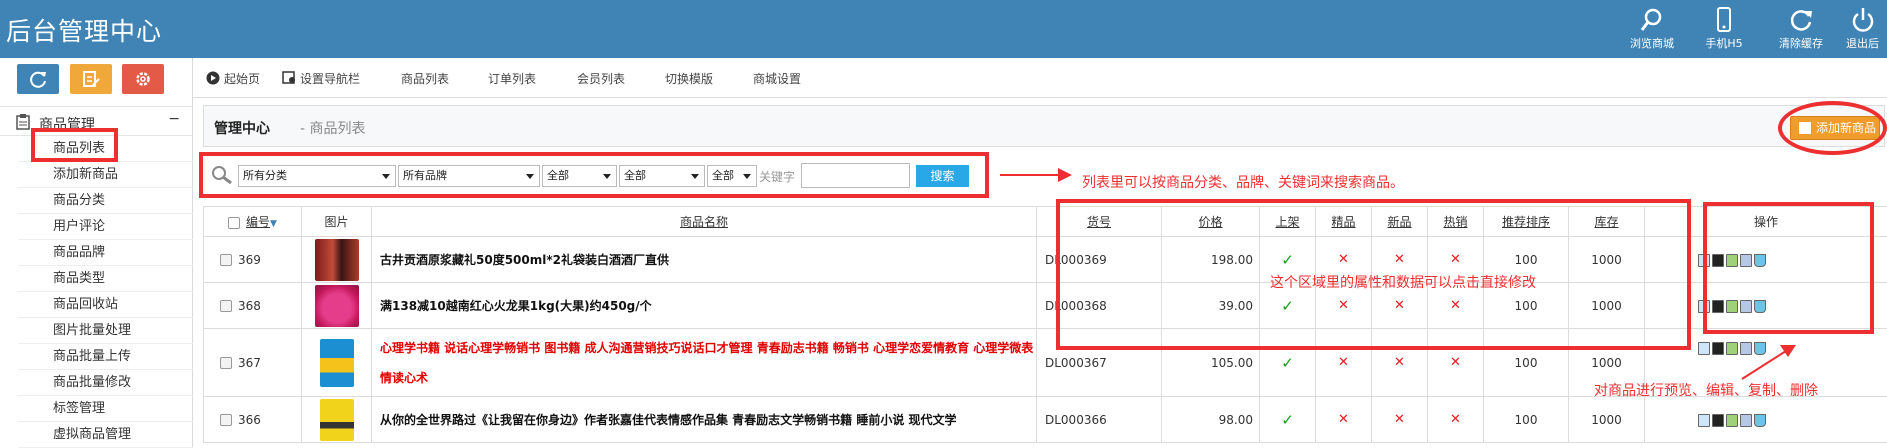 The width and height of the screenshot is (1887, 448). Describe the element at coordinates (105, 175) in the screenshot. I see `sidebar-item-add-goods: 添加新商品` at that location.